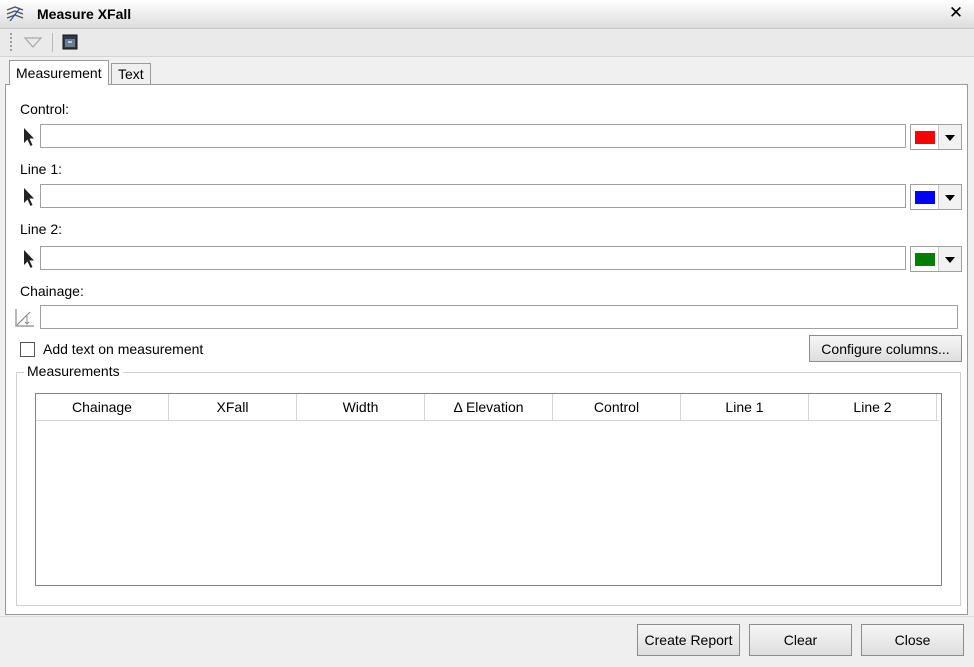 The width and height of the screenshot is (974, 667). I want to click on triangle-dropdown-icon, so click(33, 42).